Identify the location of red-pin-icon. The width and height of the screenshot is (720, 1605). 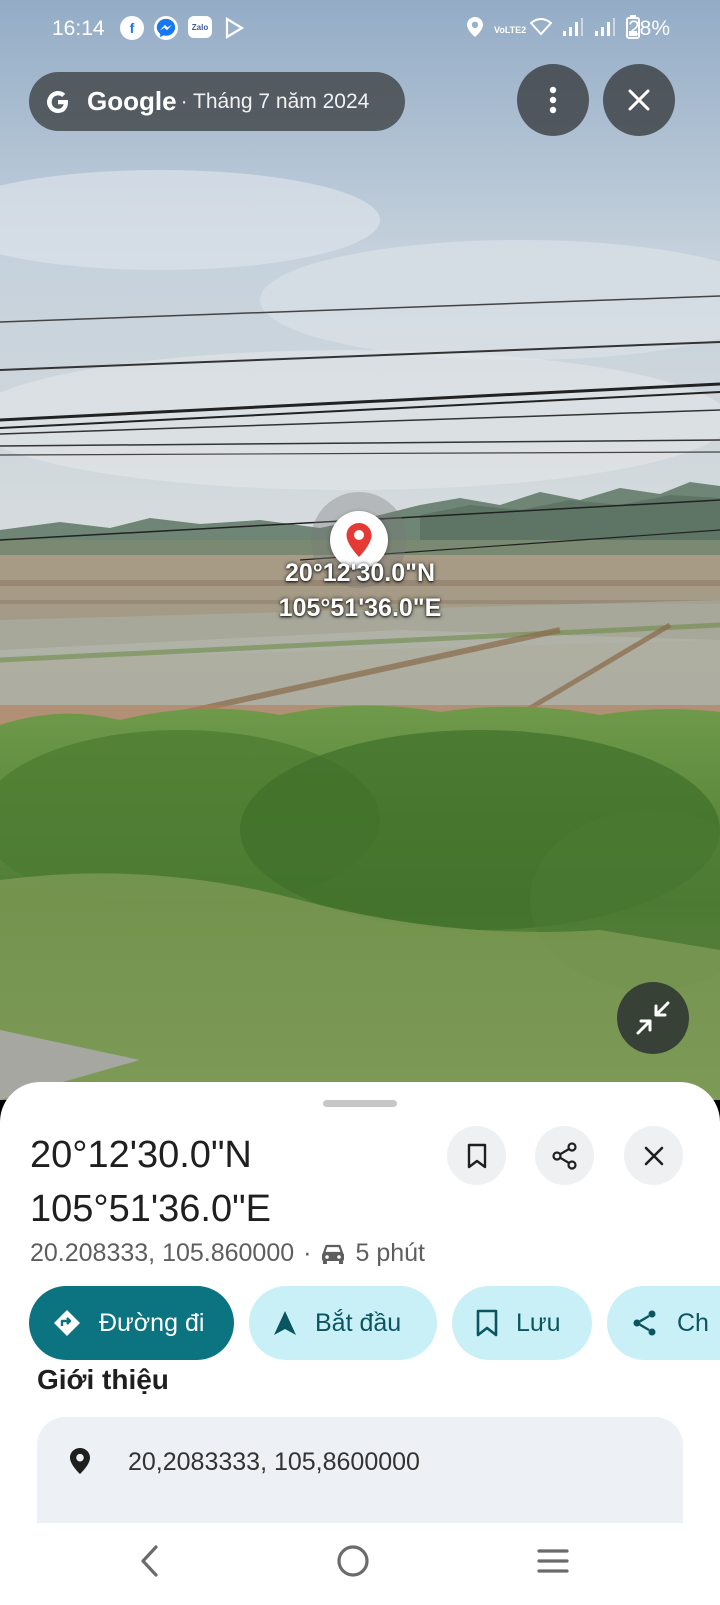
(359, 540).